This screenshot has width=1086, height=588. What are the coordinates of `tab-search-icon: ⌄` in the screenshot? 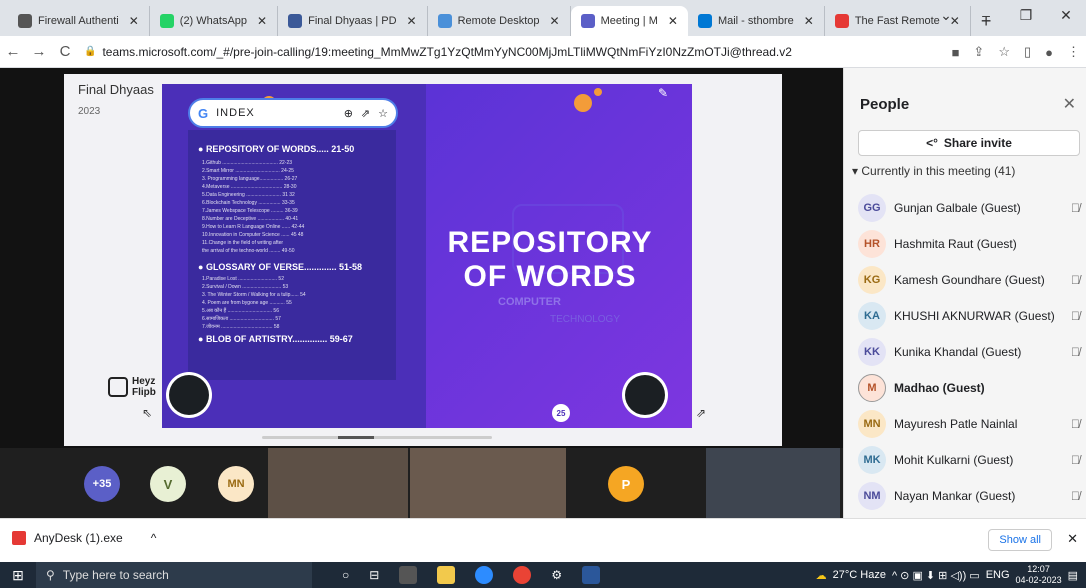 It's located at (946, 15).